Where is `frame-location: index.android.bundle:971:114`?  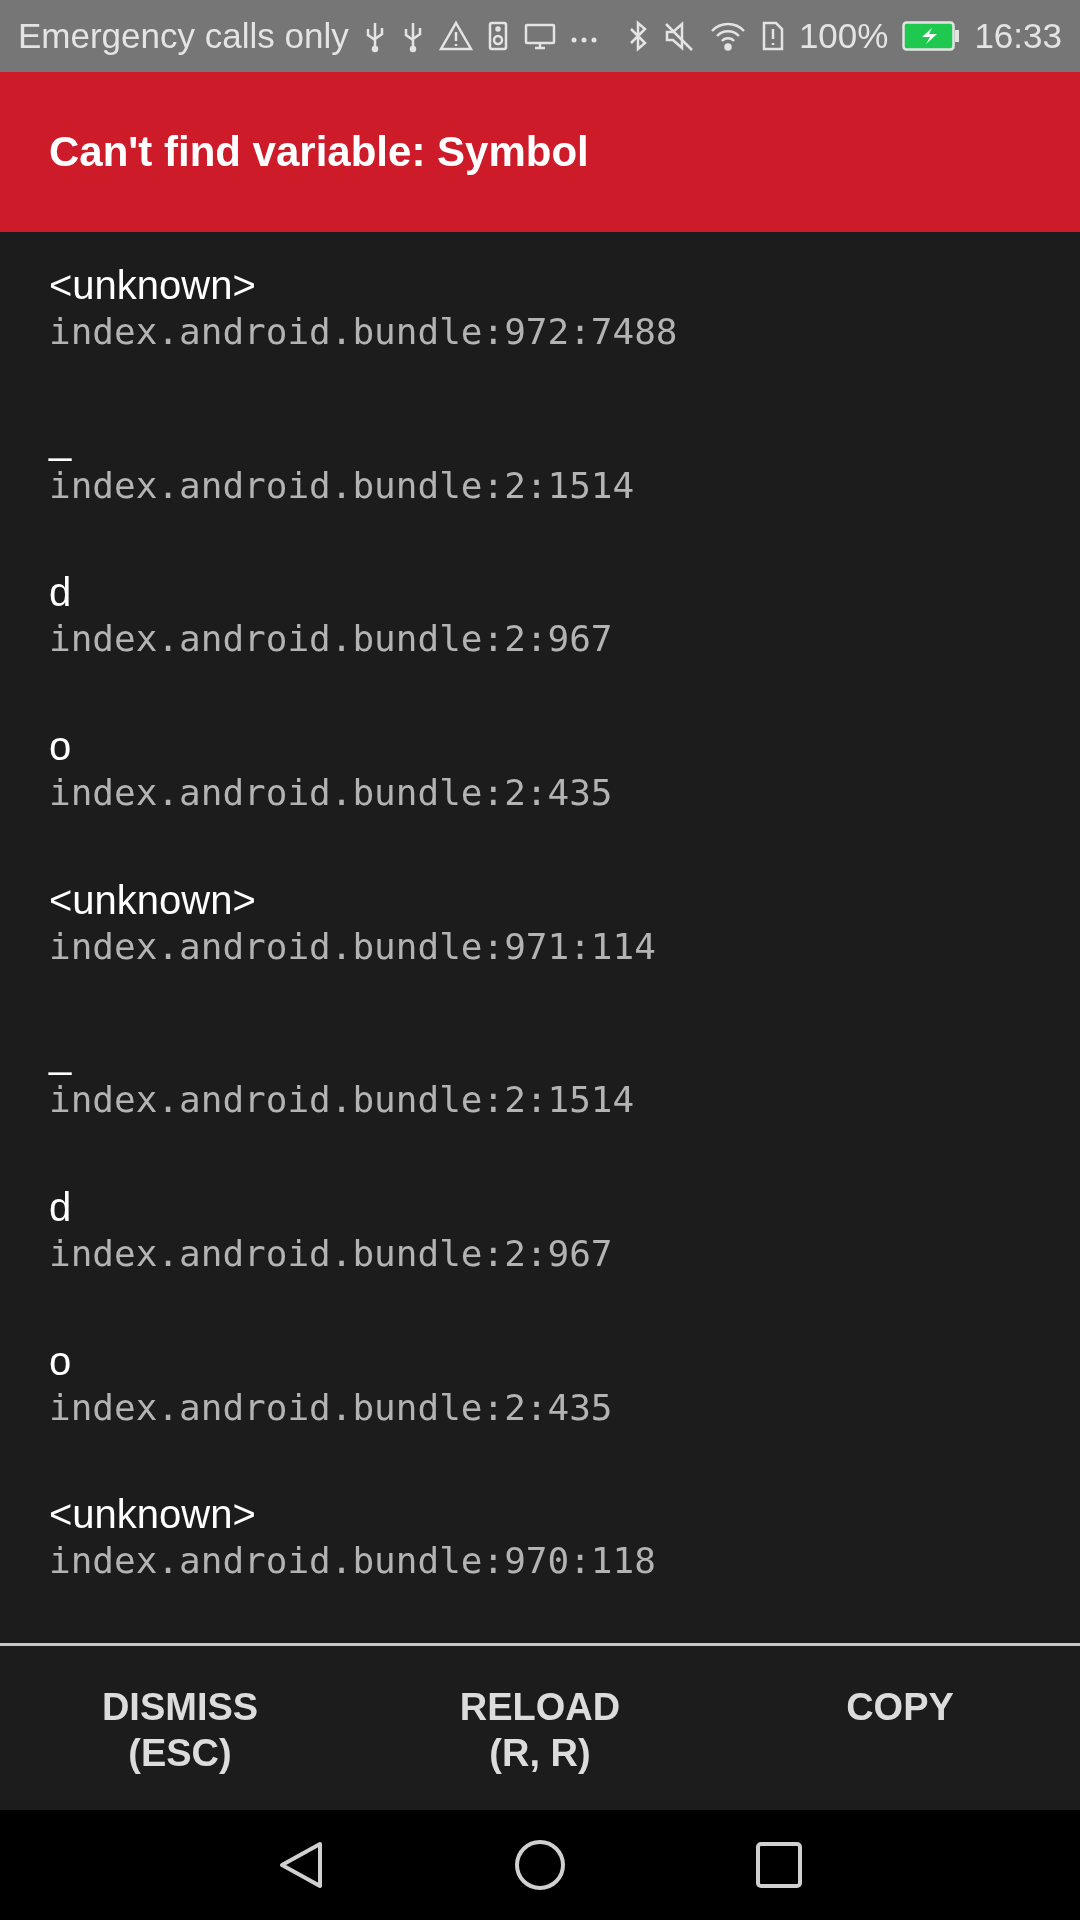 frame-location: index.android.bundle:971:114 is located at coordinates (352, 946).